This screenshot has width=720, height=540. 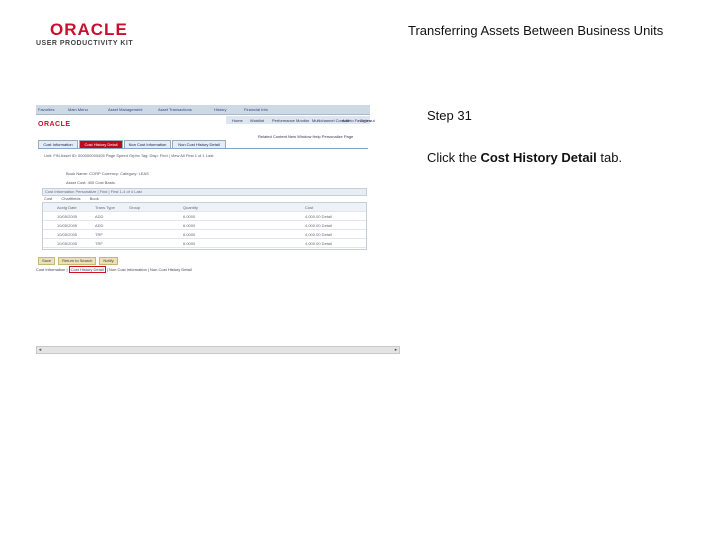 I want to click on tab-non-cost-information: Non Cost Information, so click(x=147, y=144).